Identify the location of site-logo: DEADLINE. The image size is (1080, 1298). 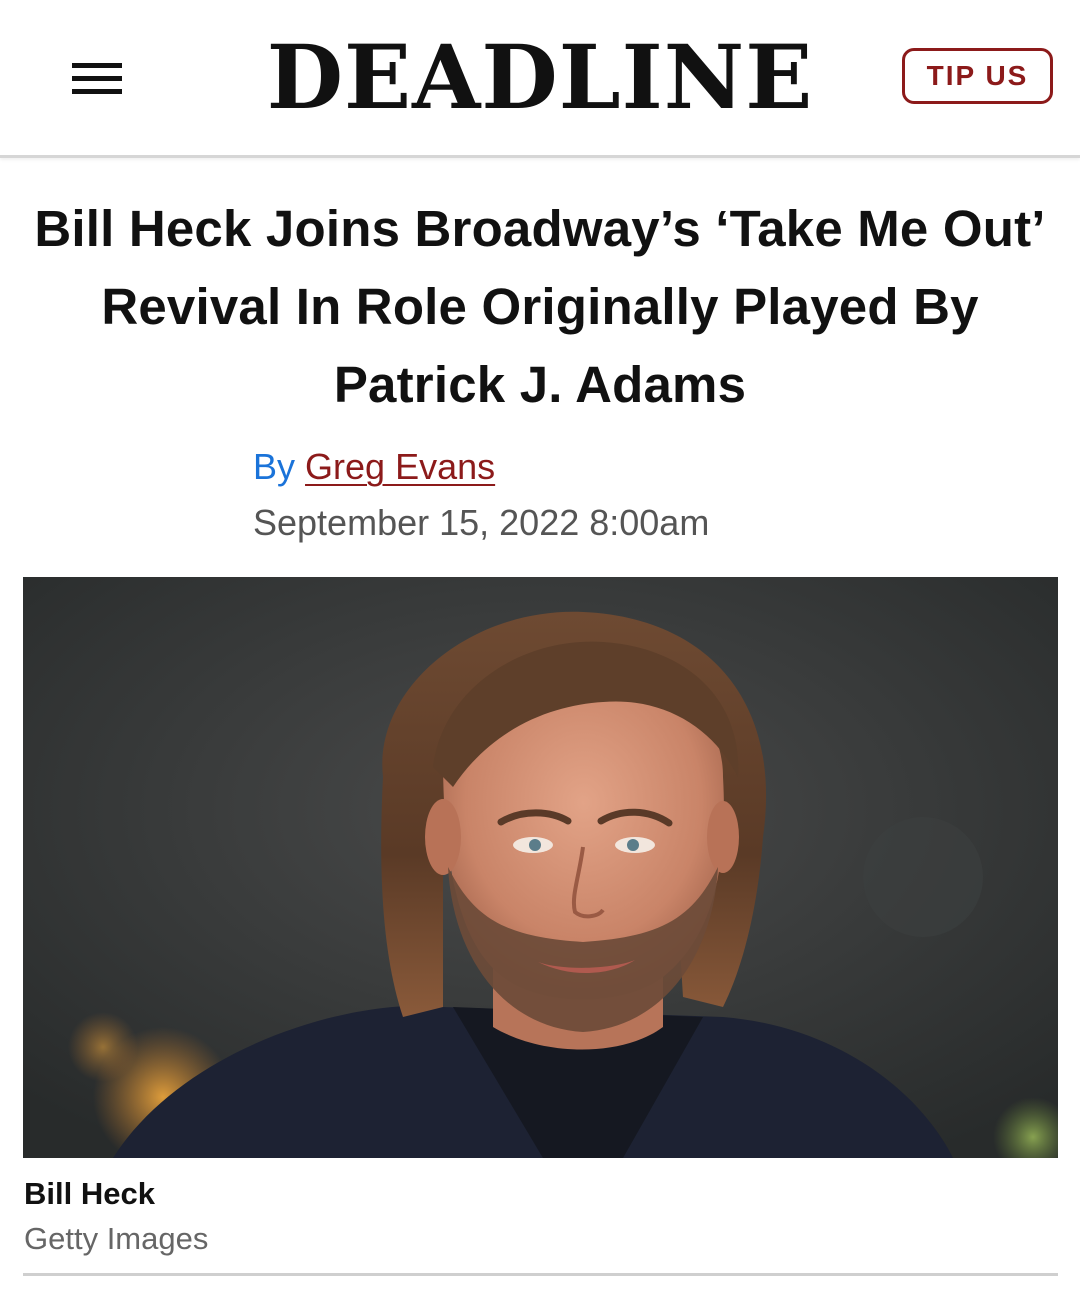
(540, 77).